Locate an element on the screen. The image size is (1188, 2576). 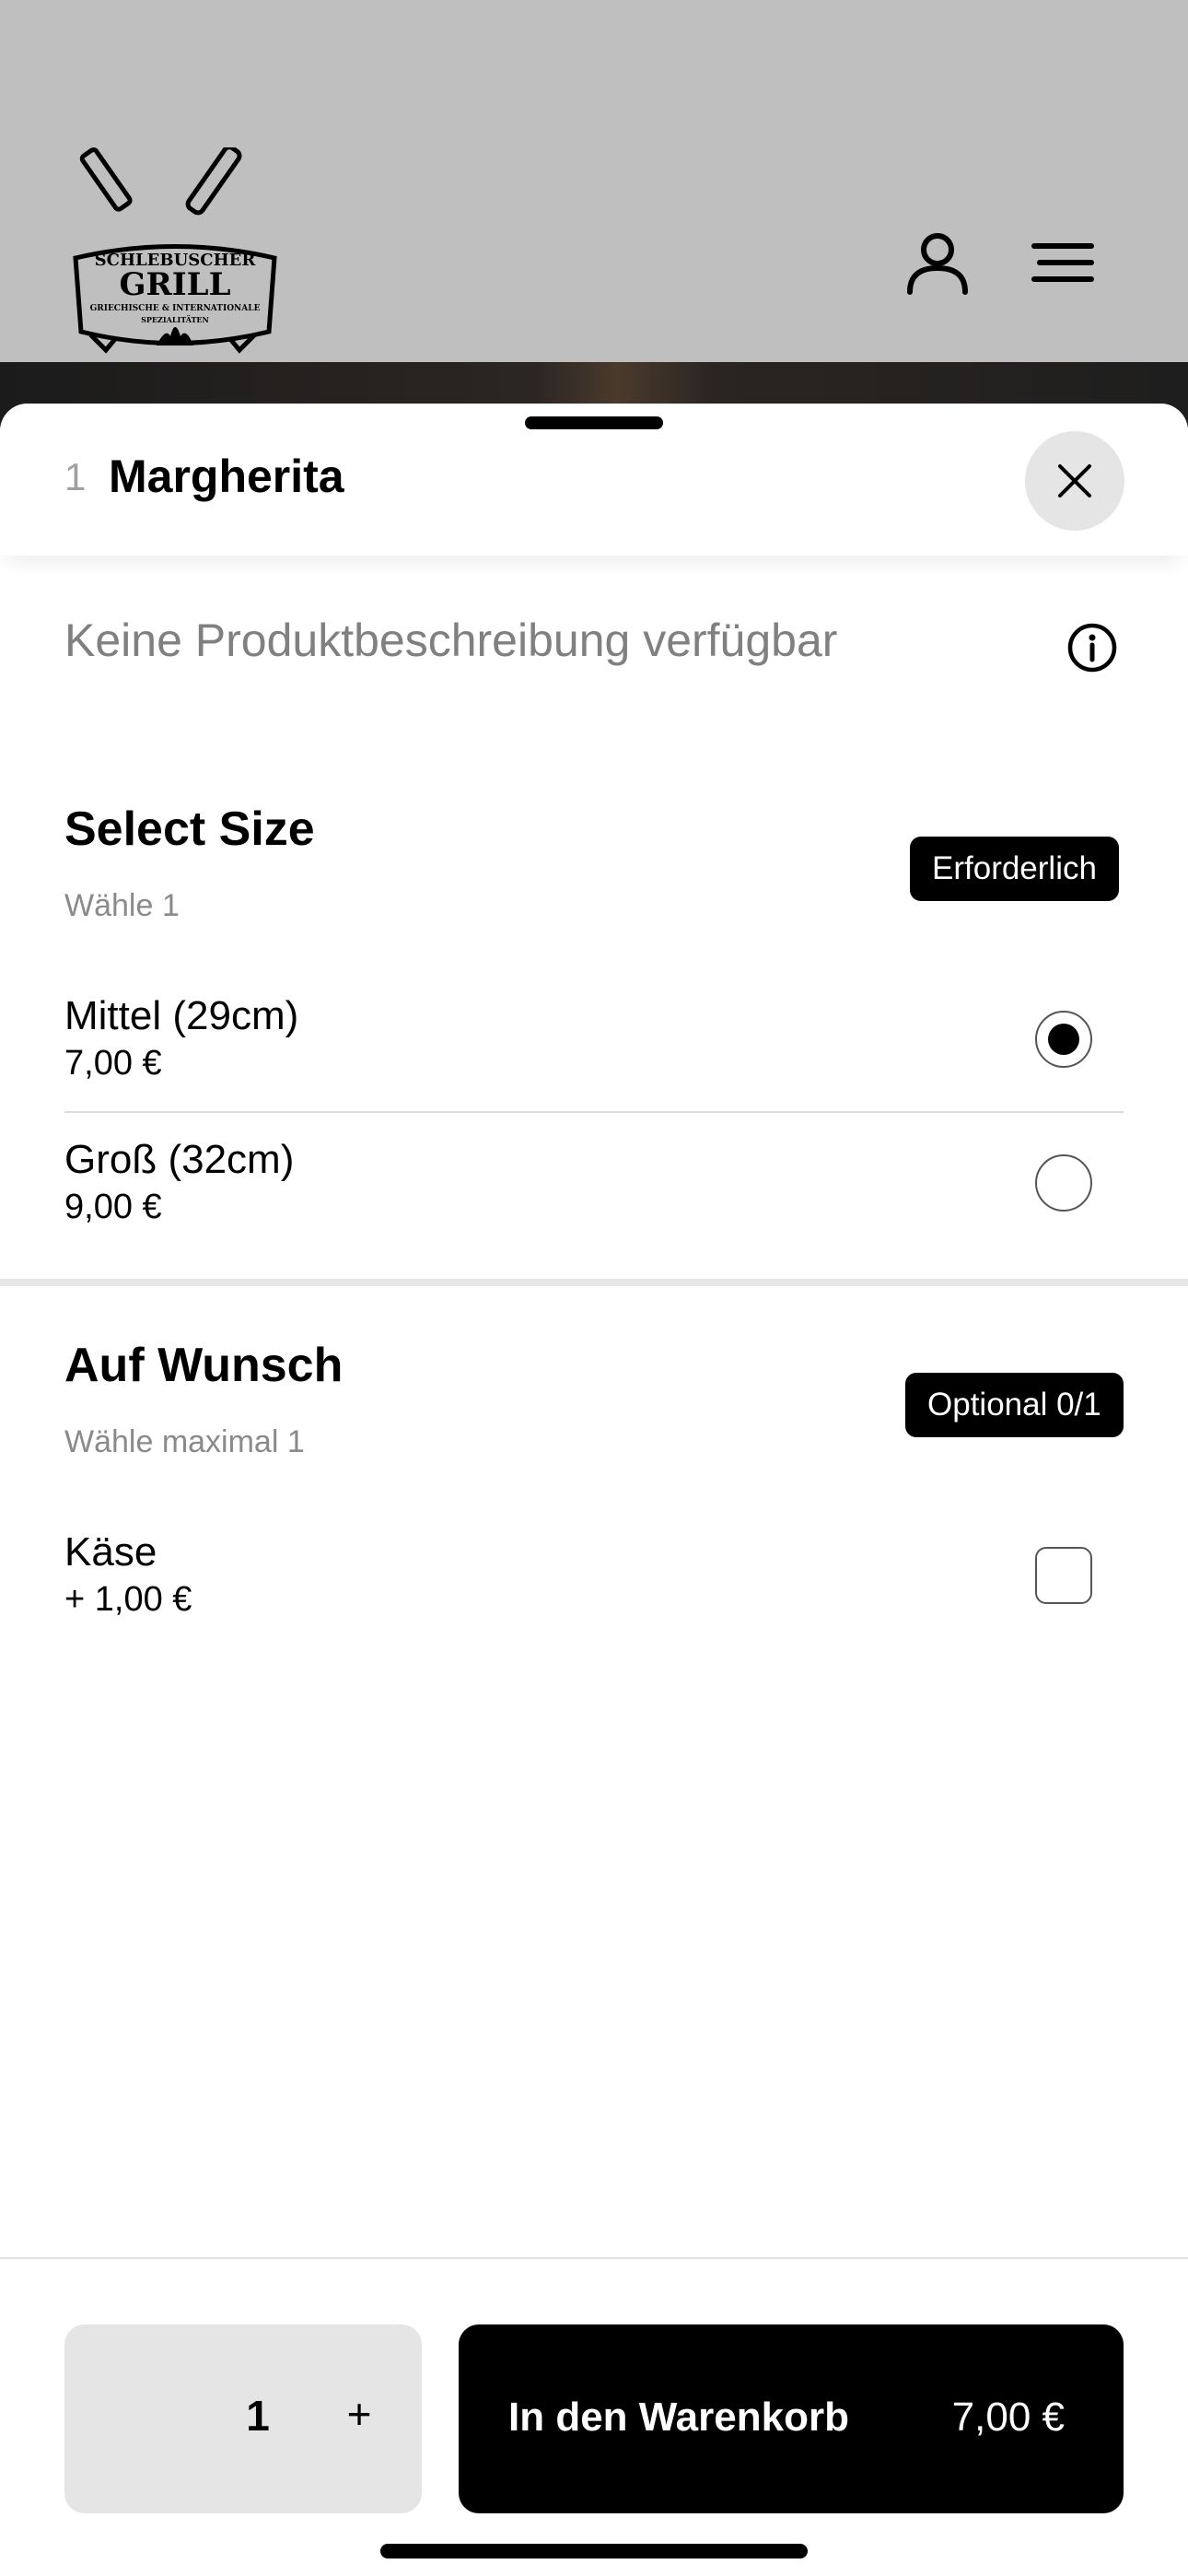
add-to-cart-button: In den Warenkorb 7,00 € is located at coordinates (791, 2418).